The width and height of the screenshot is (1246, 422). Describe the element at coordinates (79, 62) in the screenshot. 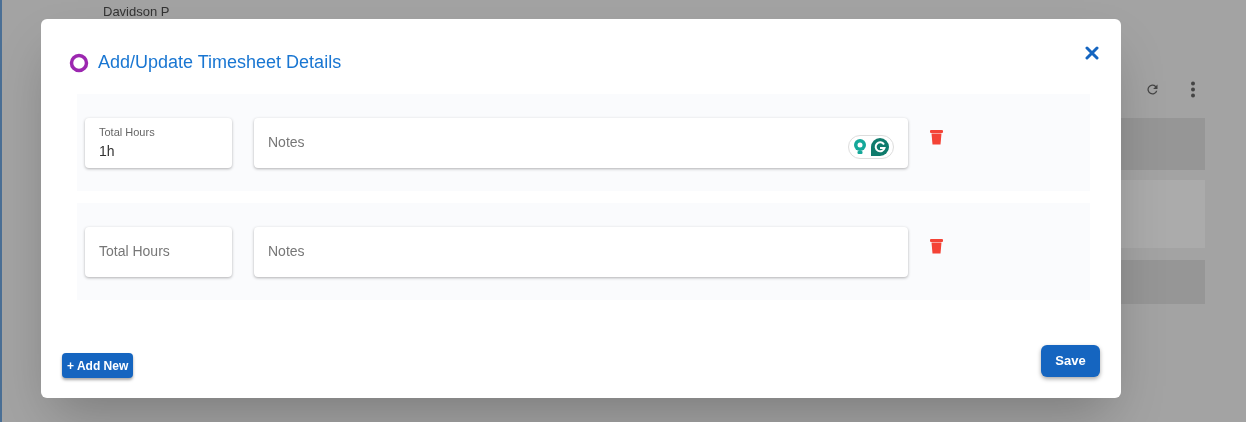

I see `status-ring-icon` at that location.